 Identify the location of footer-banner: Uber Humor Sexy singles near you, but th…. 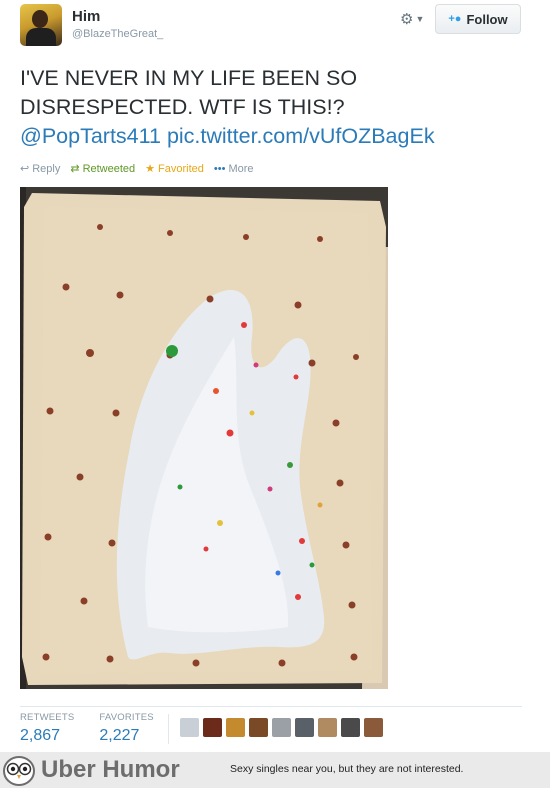
(275, 770).